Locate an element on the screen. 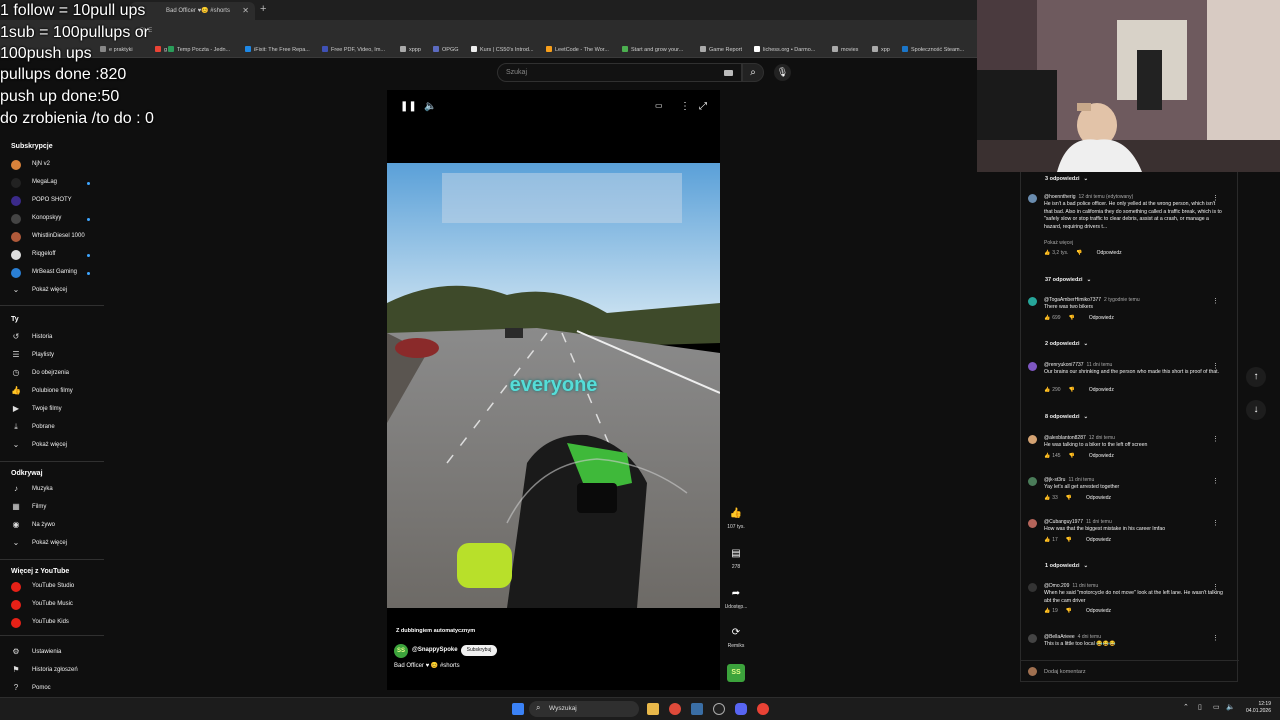 The height and width of the screenshot is (720, 1280). sidebar-item: YouTube Music is located at coordinates (52, 605).